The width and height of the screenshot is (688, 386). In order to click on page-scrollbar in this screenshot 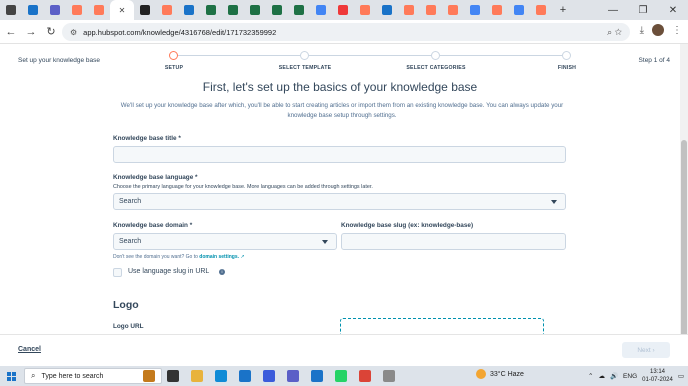, I will do `click(684, 207)`.